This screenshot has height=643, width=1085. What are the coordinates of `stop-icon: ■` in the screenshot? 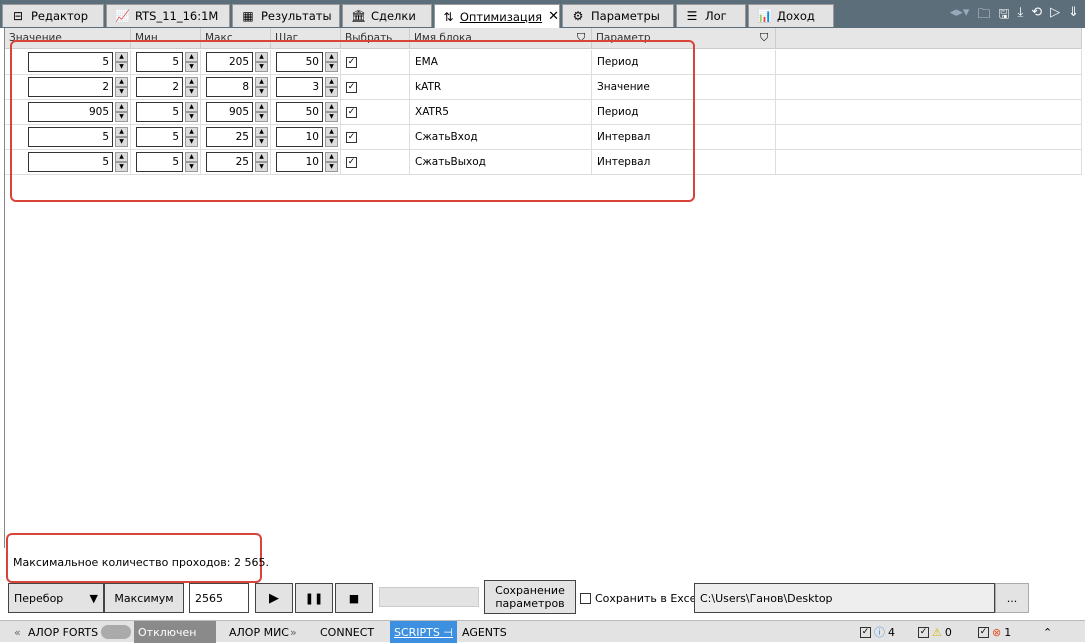 It's located at (354, 598).